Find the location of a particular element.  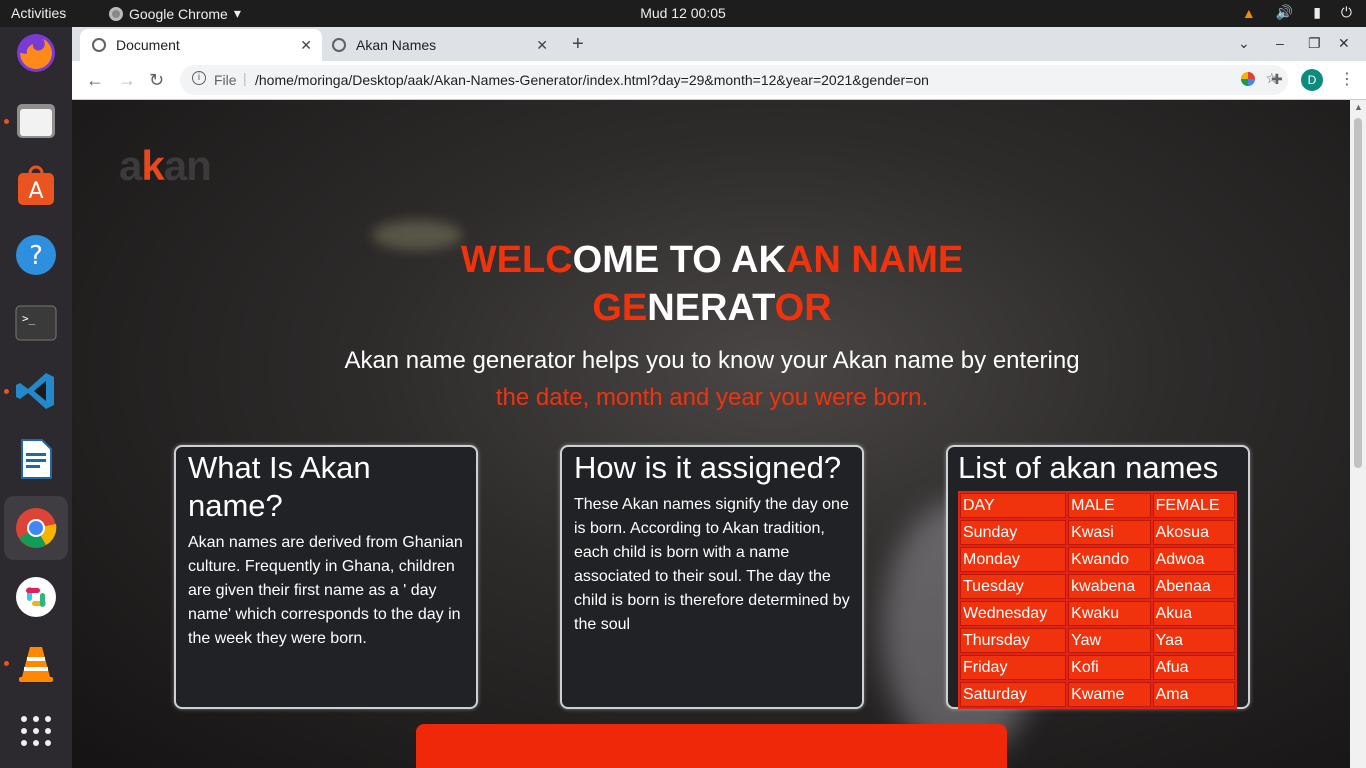

activities-button: Activities is located at coordinates (38, 13).